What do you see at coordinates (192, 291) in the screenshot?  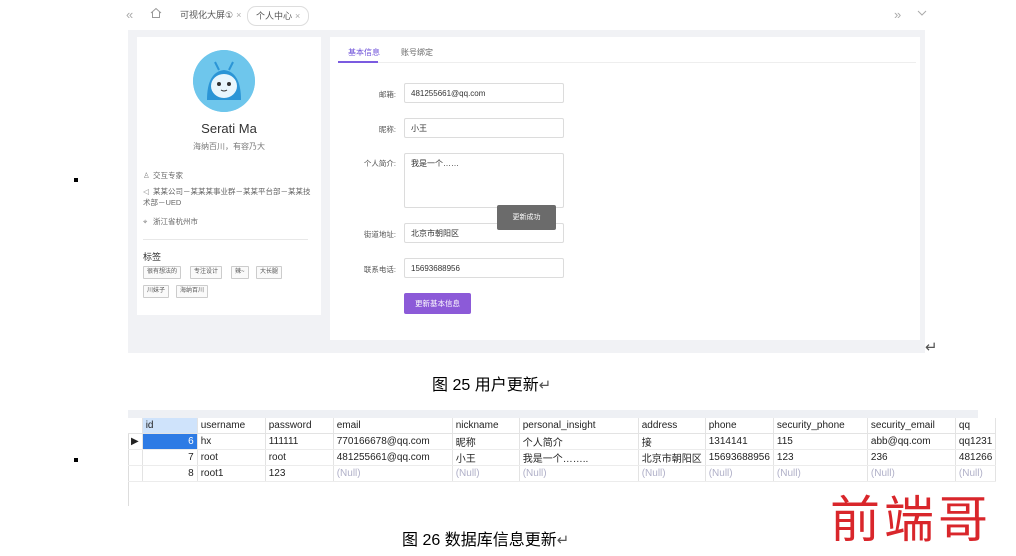 I see `tag: 海纳百川` at bounding box center [192, 291].